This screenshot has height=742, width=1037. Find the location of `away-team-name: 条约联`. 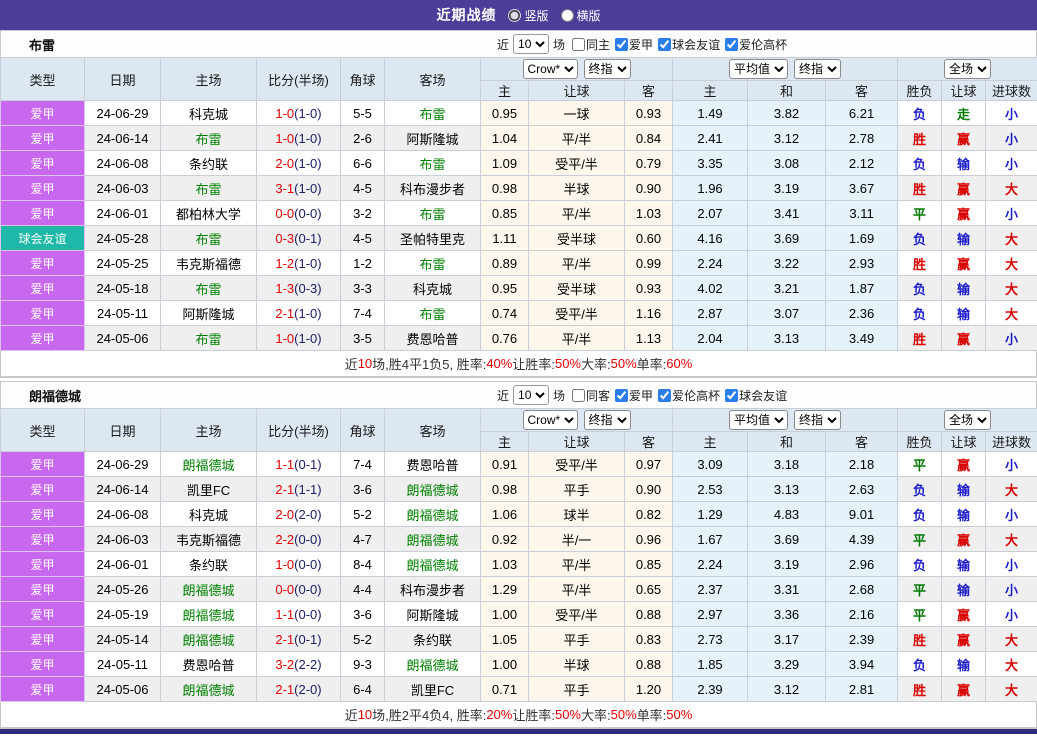

away-team-name: 条约联 is located at coordinates (432, 639).